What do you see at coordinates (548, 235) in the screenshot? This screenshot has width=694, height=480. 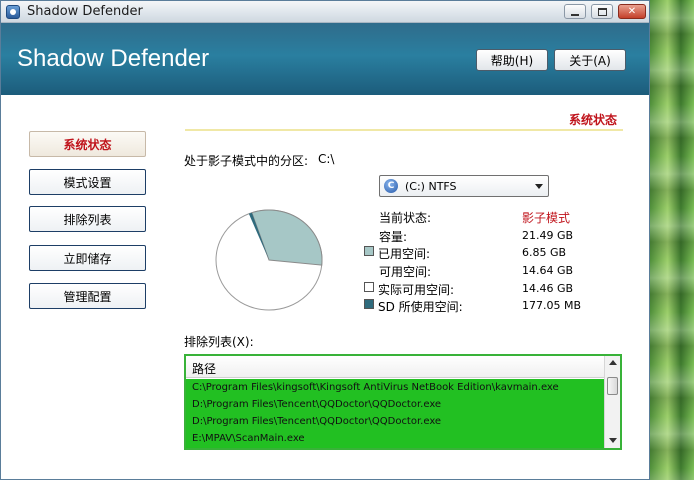 I see `capacity-value: 21.49 GB` at bounding box center [548, 235].